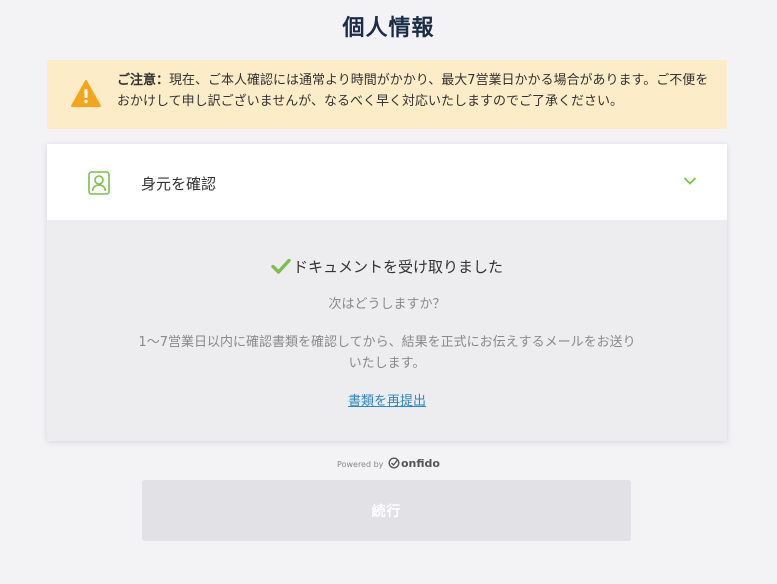 This screenshot has height=584, width=777. Describe the element at coordinates (420, 463) in the screenshot. I see `onfido-brand: onfido` at that location.